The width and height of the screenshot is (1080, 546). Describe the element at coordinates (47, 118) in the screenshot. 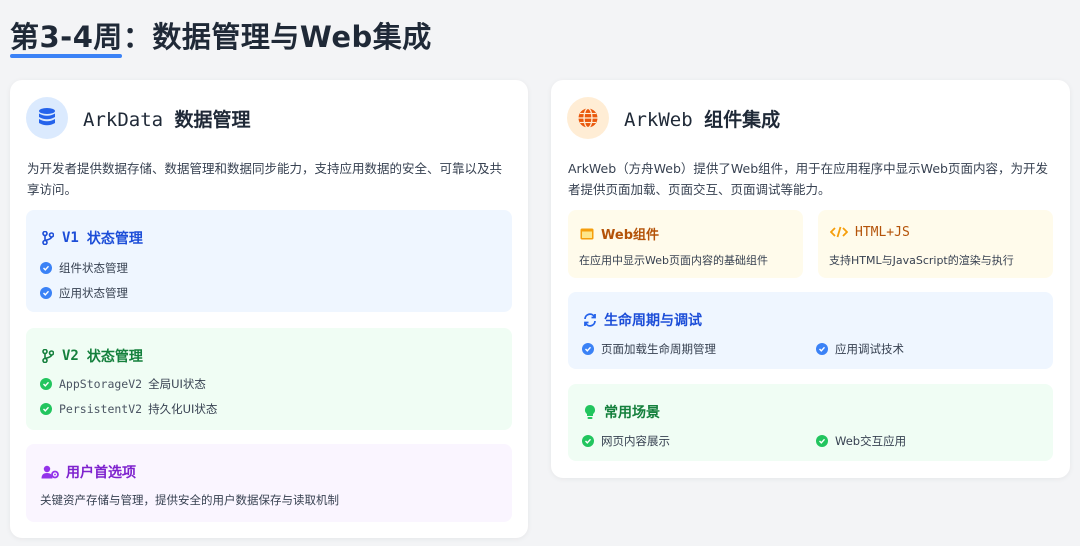

I see `database-icon` at that location.